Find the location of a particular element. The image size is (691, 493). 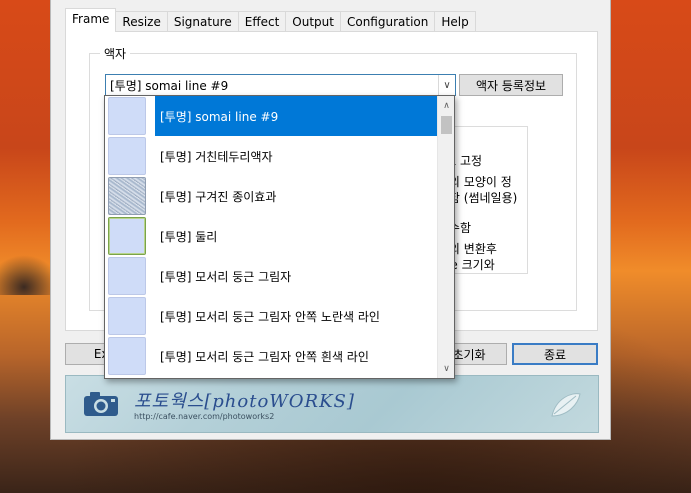

tab-resize: Resize is located at coordinates (141, 21).